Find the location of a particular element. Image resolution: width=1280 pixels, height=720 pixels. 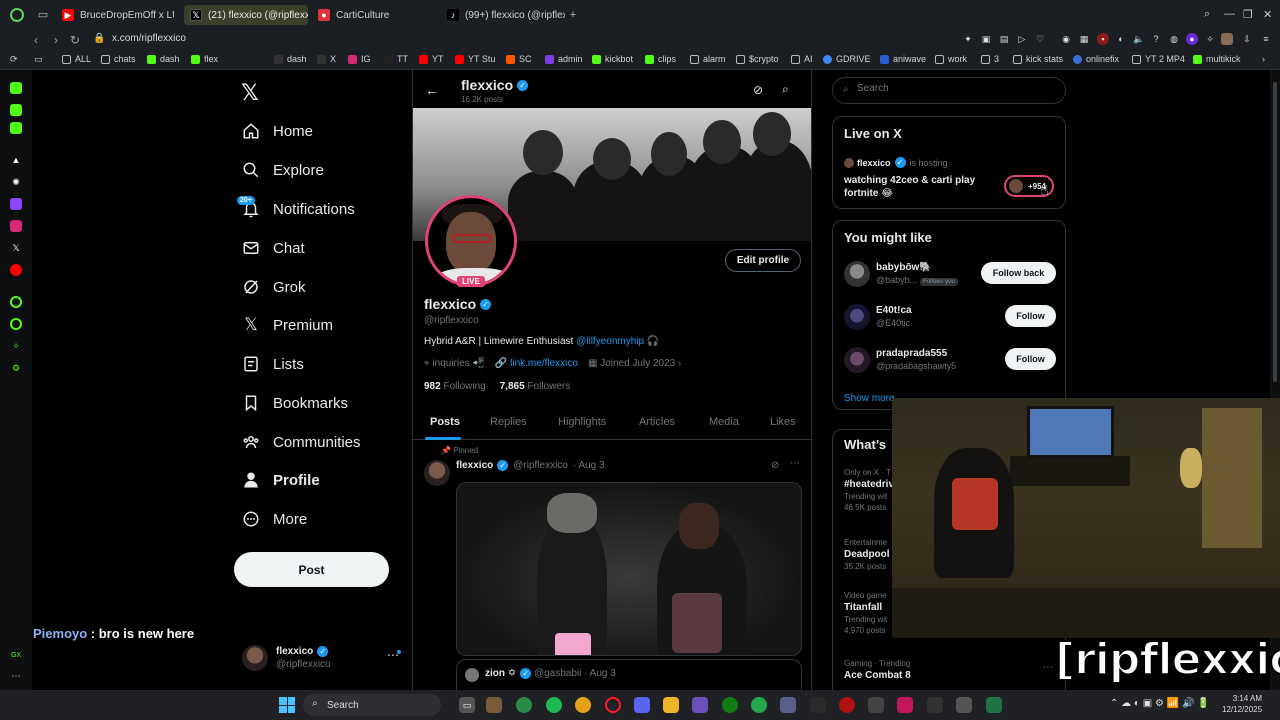

bookmark-item: YT Stu is located at coordinates (475, 59).